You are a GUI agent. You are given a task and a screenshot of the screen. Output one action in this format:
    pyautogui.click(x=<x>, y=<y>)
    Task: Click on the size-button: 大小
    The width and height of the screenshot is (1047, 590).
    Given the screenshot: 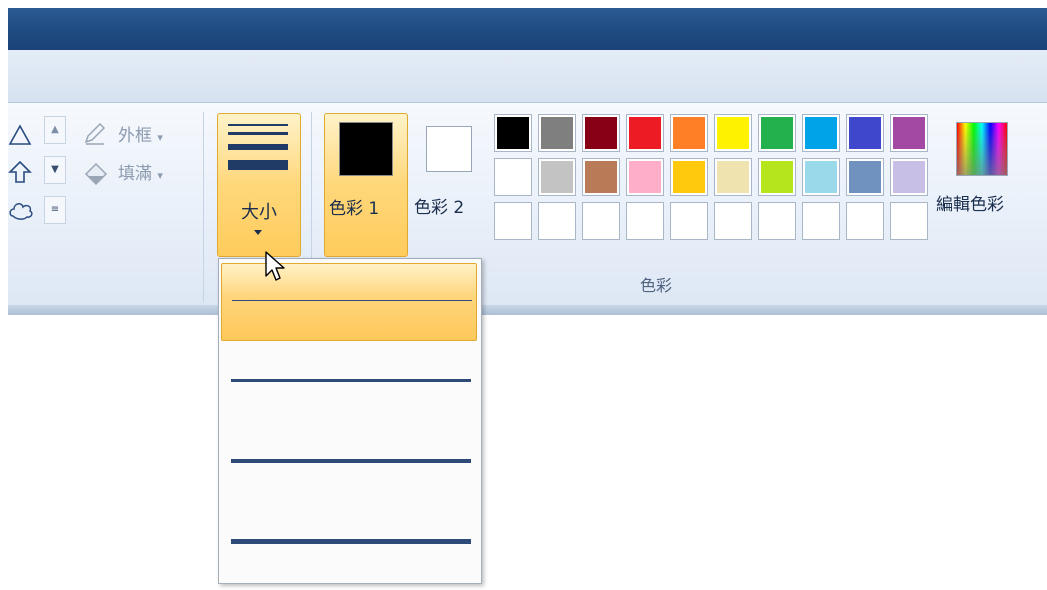 What is the action you would take?
    pyautogui.click(x=259, y=185)
    